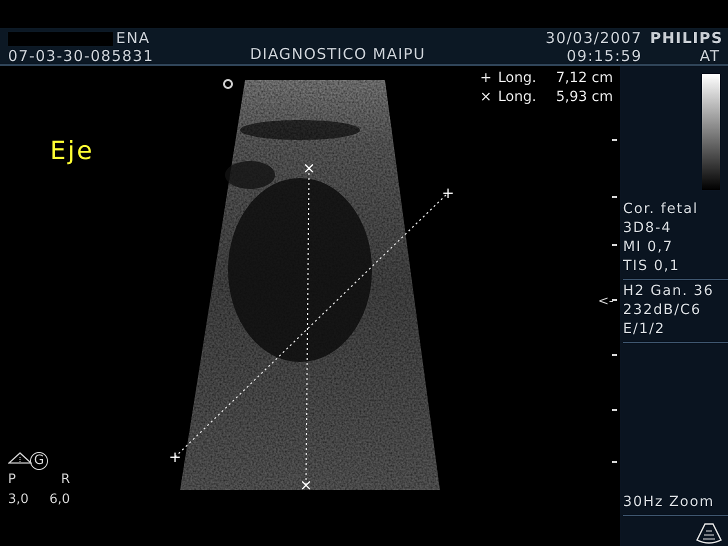 The width and height of the screenshot is (728, 546). I want to click on parameter-text: TIS 0,1, so click(652, 266).